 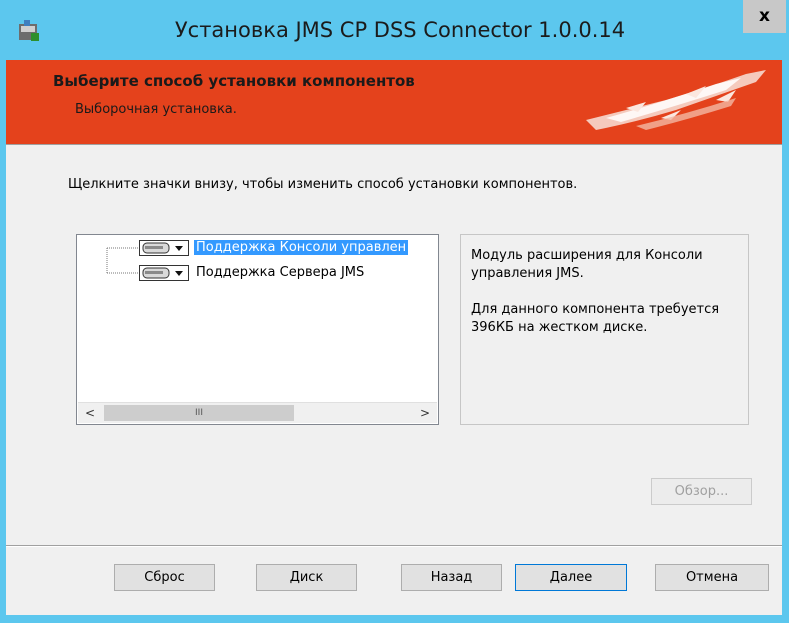 I want to click on tree-item-label: Поддержка Консоли управлен, so click(x=301, y=247).